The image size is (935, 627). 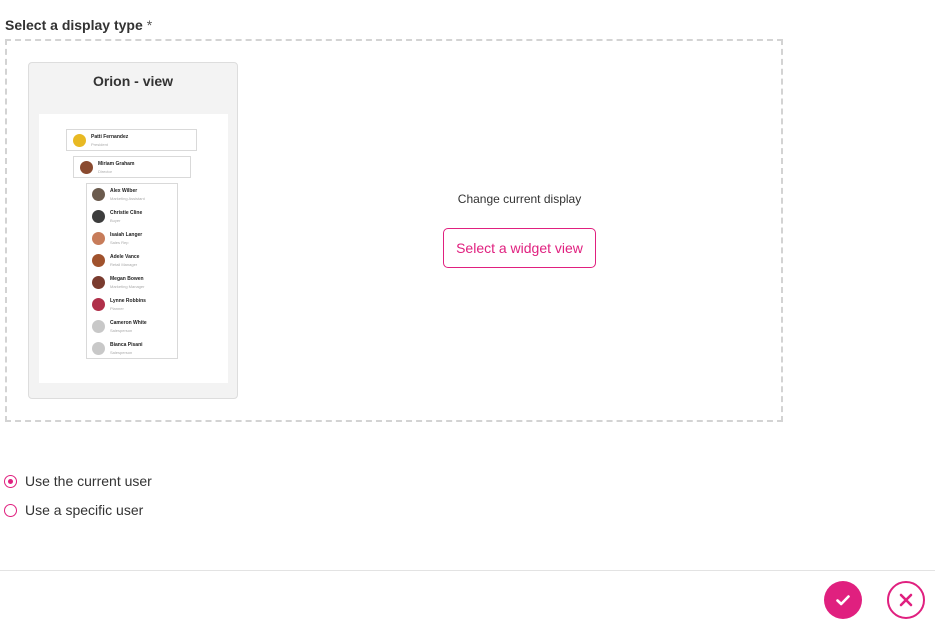 I want to click on radio-use-specific-user: Use a specific user, so click(x=73, y=510).